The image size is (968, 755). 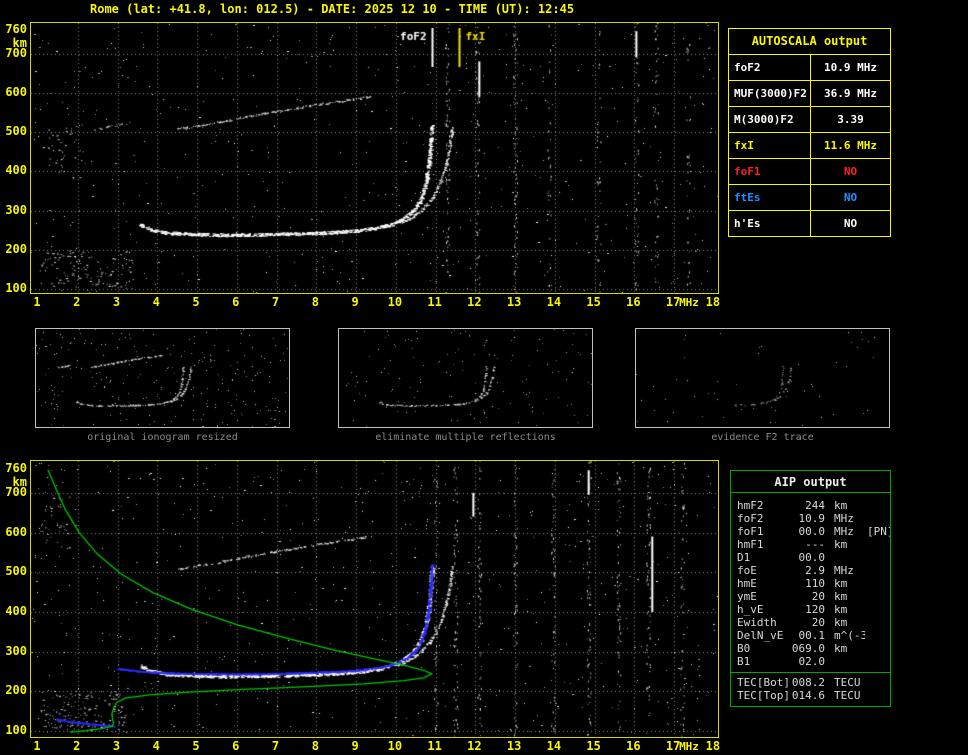 What do you see at coordinates (810, 609) in the screenshot?
I see `aip-row: h_vE 120 km` at bounding box center [810, 609].